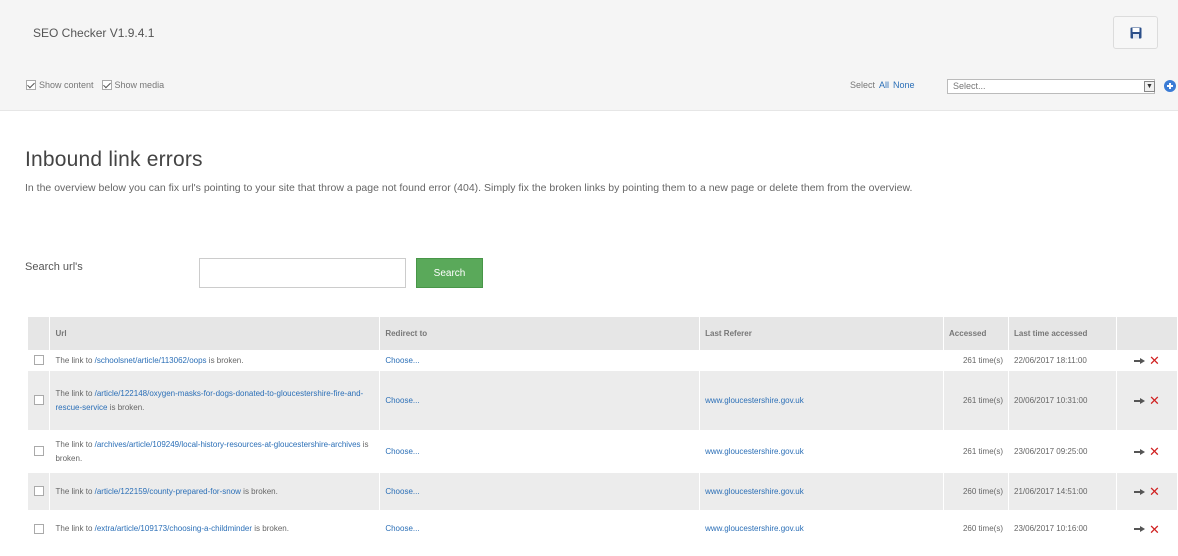  I want to click on dropdown-arrow-icon: ▼, so click(1149, 86).